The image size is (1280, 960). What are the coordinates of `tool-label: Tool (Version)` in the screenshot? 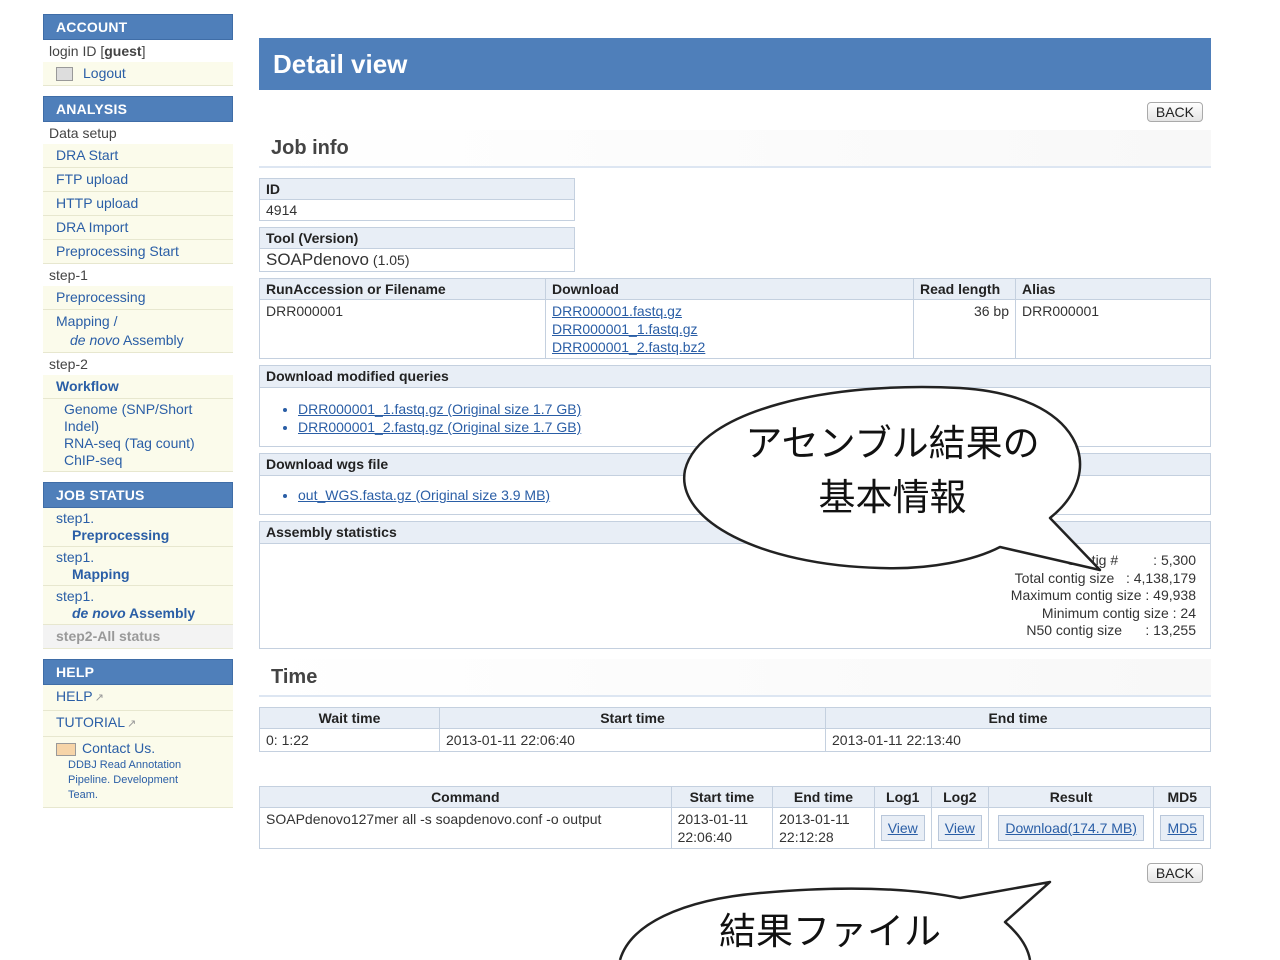 It's located at (417, 238).